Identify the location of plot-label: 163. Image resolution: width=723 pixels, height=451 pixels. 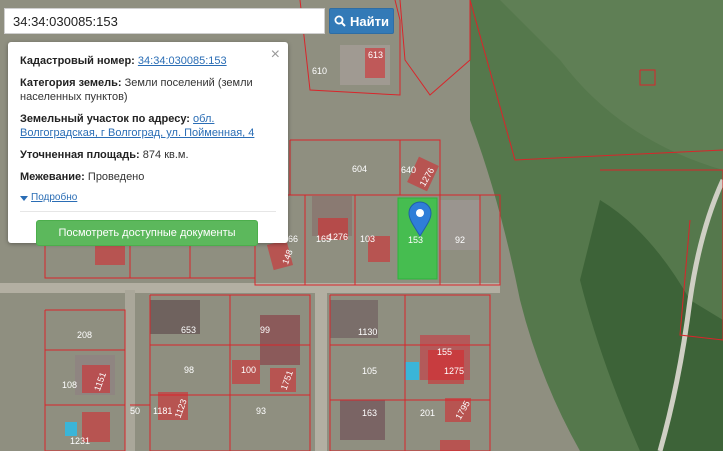
(369, 413).